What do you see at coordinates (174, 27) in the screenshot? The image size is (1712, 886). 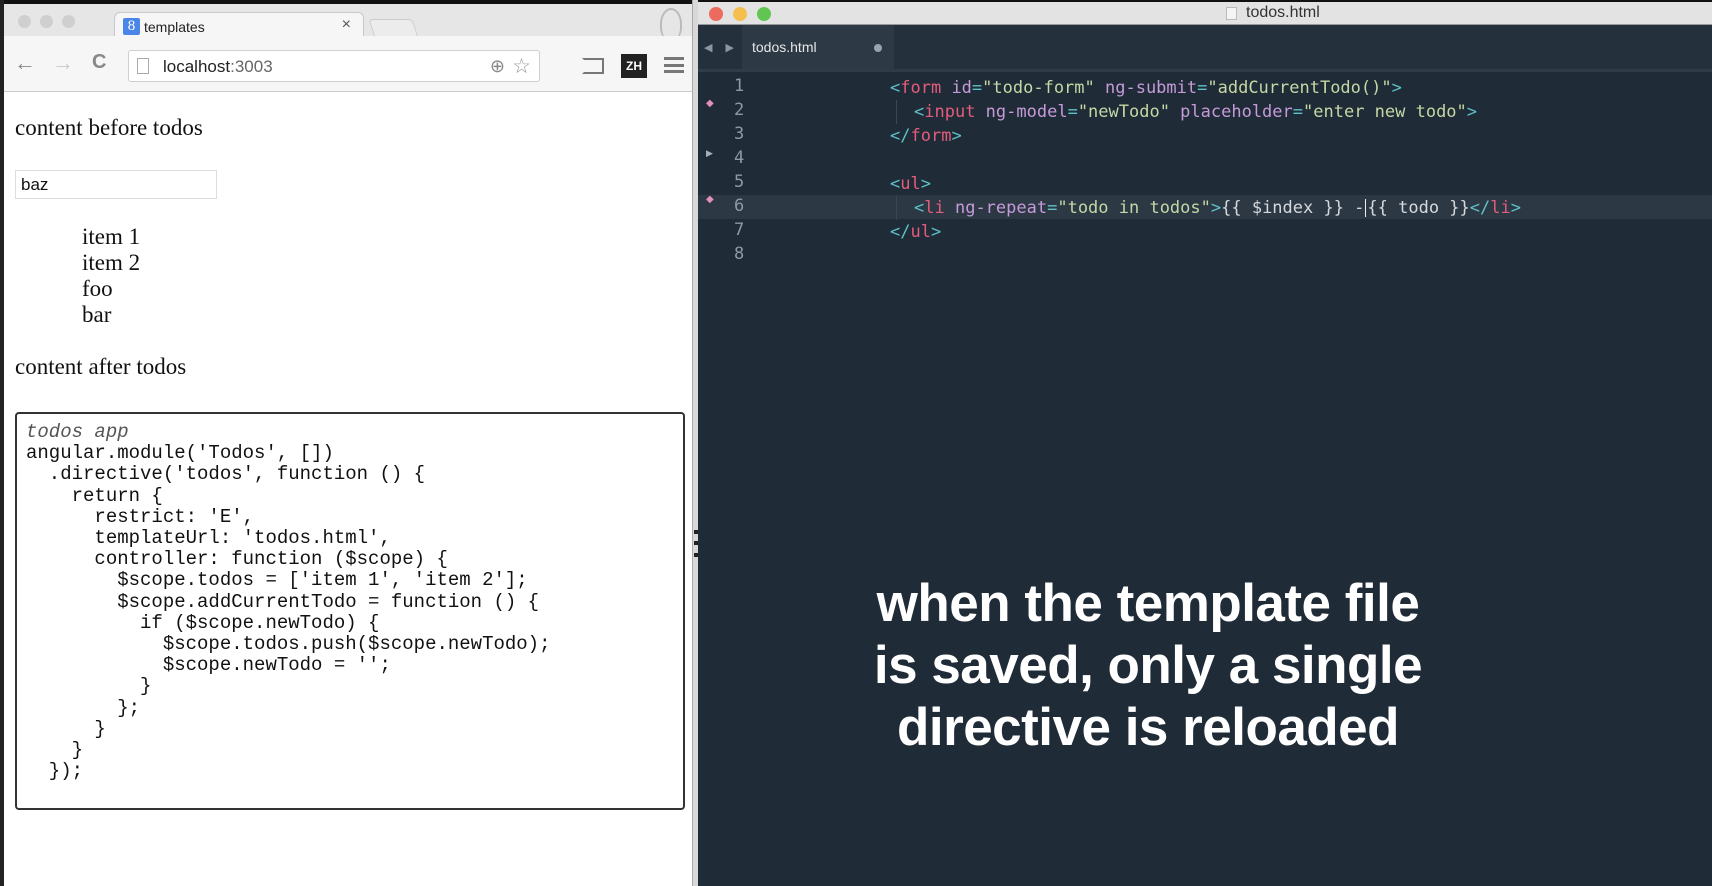 I see `tab-title: templates` at bounding box center [174, 27].